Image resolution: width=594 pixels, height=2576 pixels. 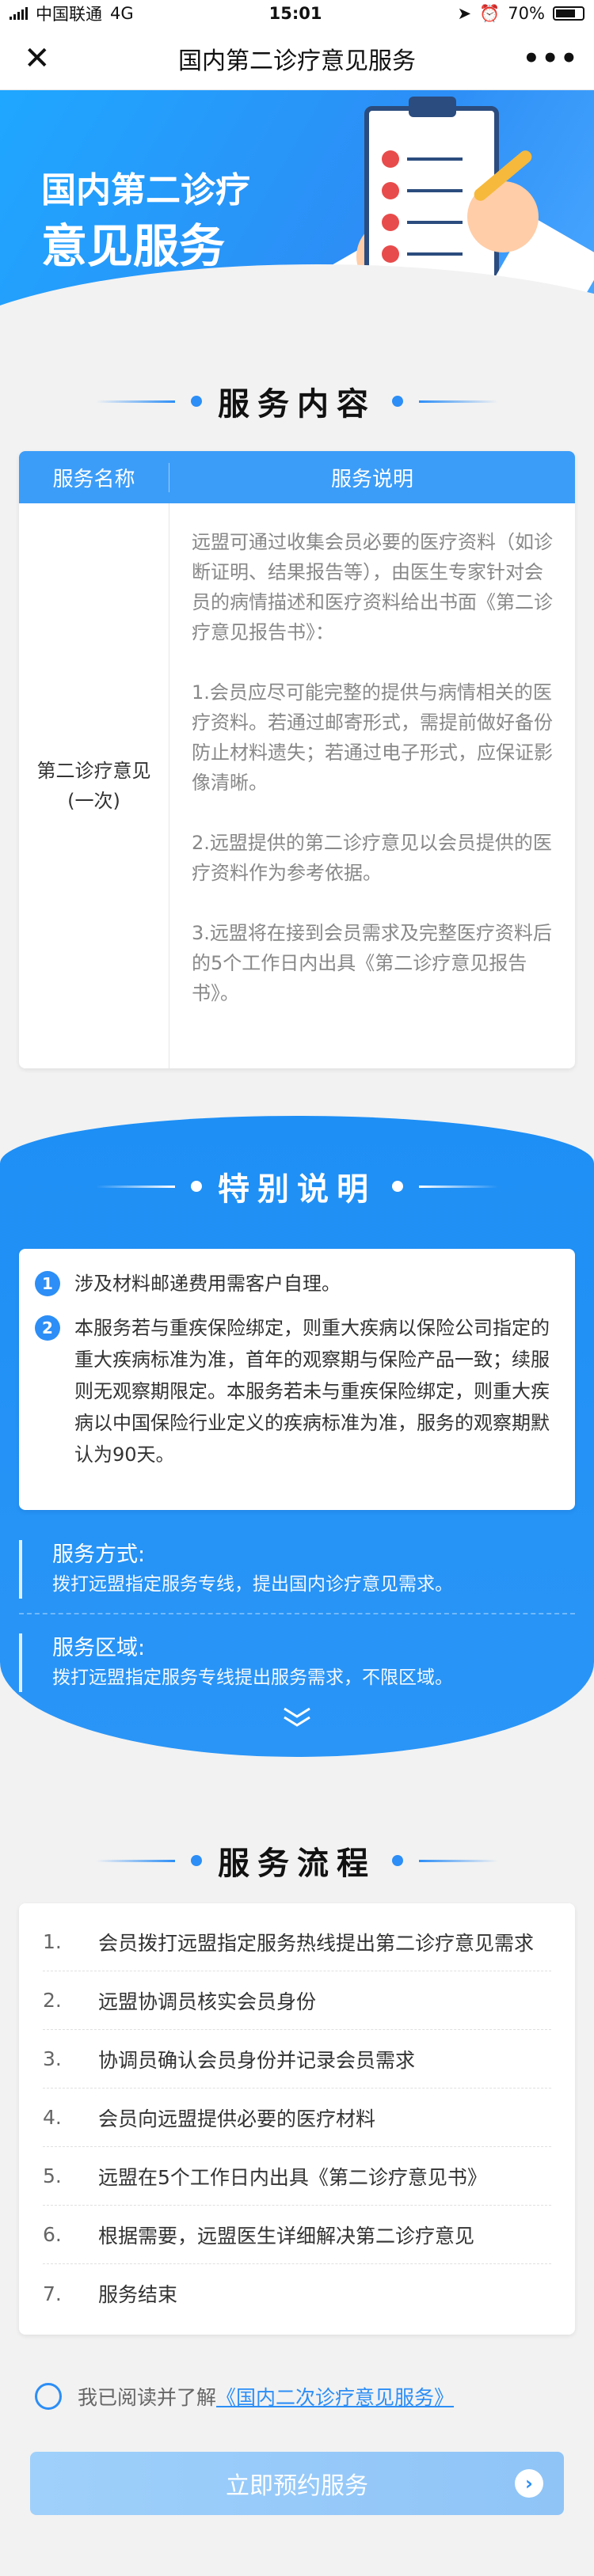 What do you see at coordinates (526, 13) in the screenshot?
I see `battery-percent: 70%` at bounding box center [526, 13].